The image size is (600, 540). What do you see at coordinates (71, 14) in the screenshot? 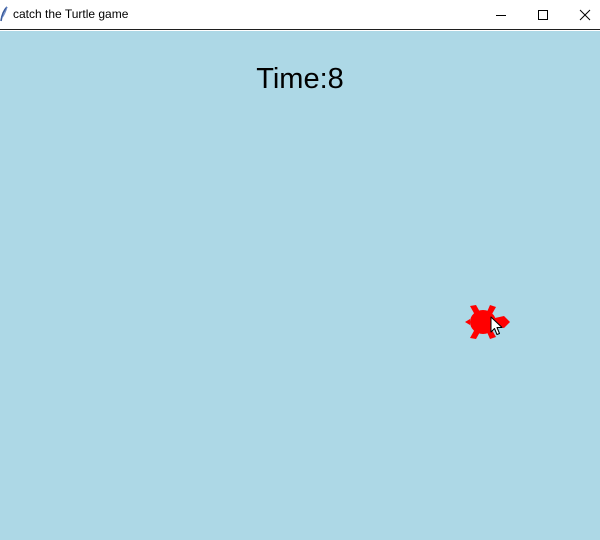
I see `window-title: catch the Turtle game` at bounding box center [71, 14].